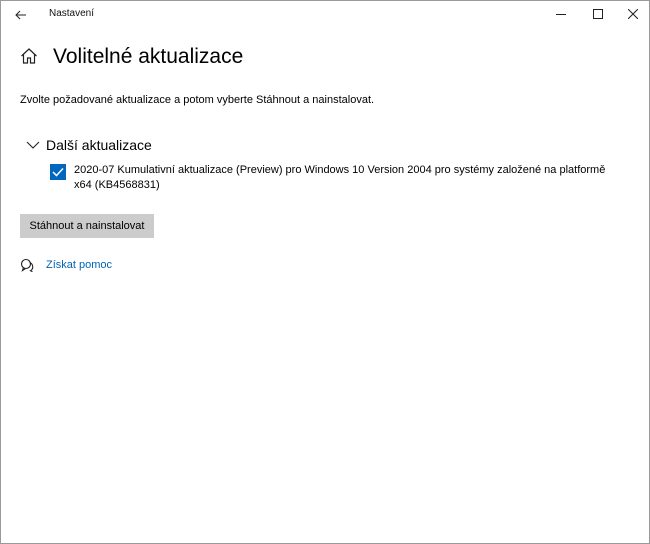 The height and width of the screenshot is (544, 650). I want to click on title-bar: Nastavení, so click(325, 15).